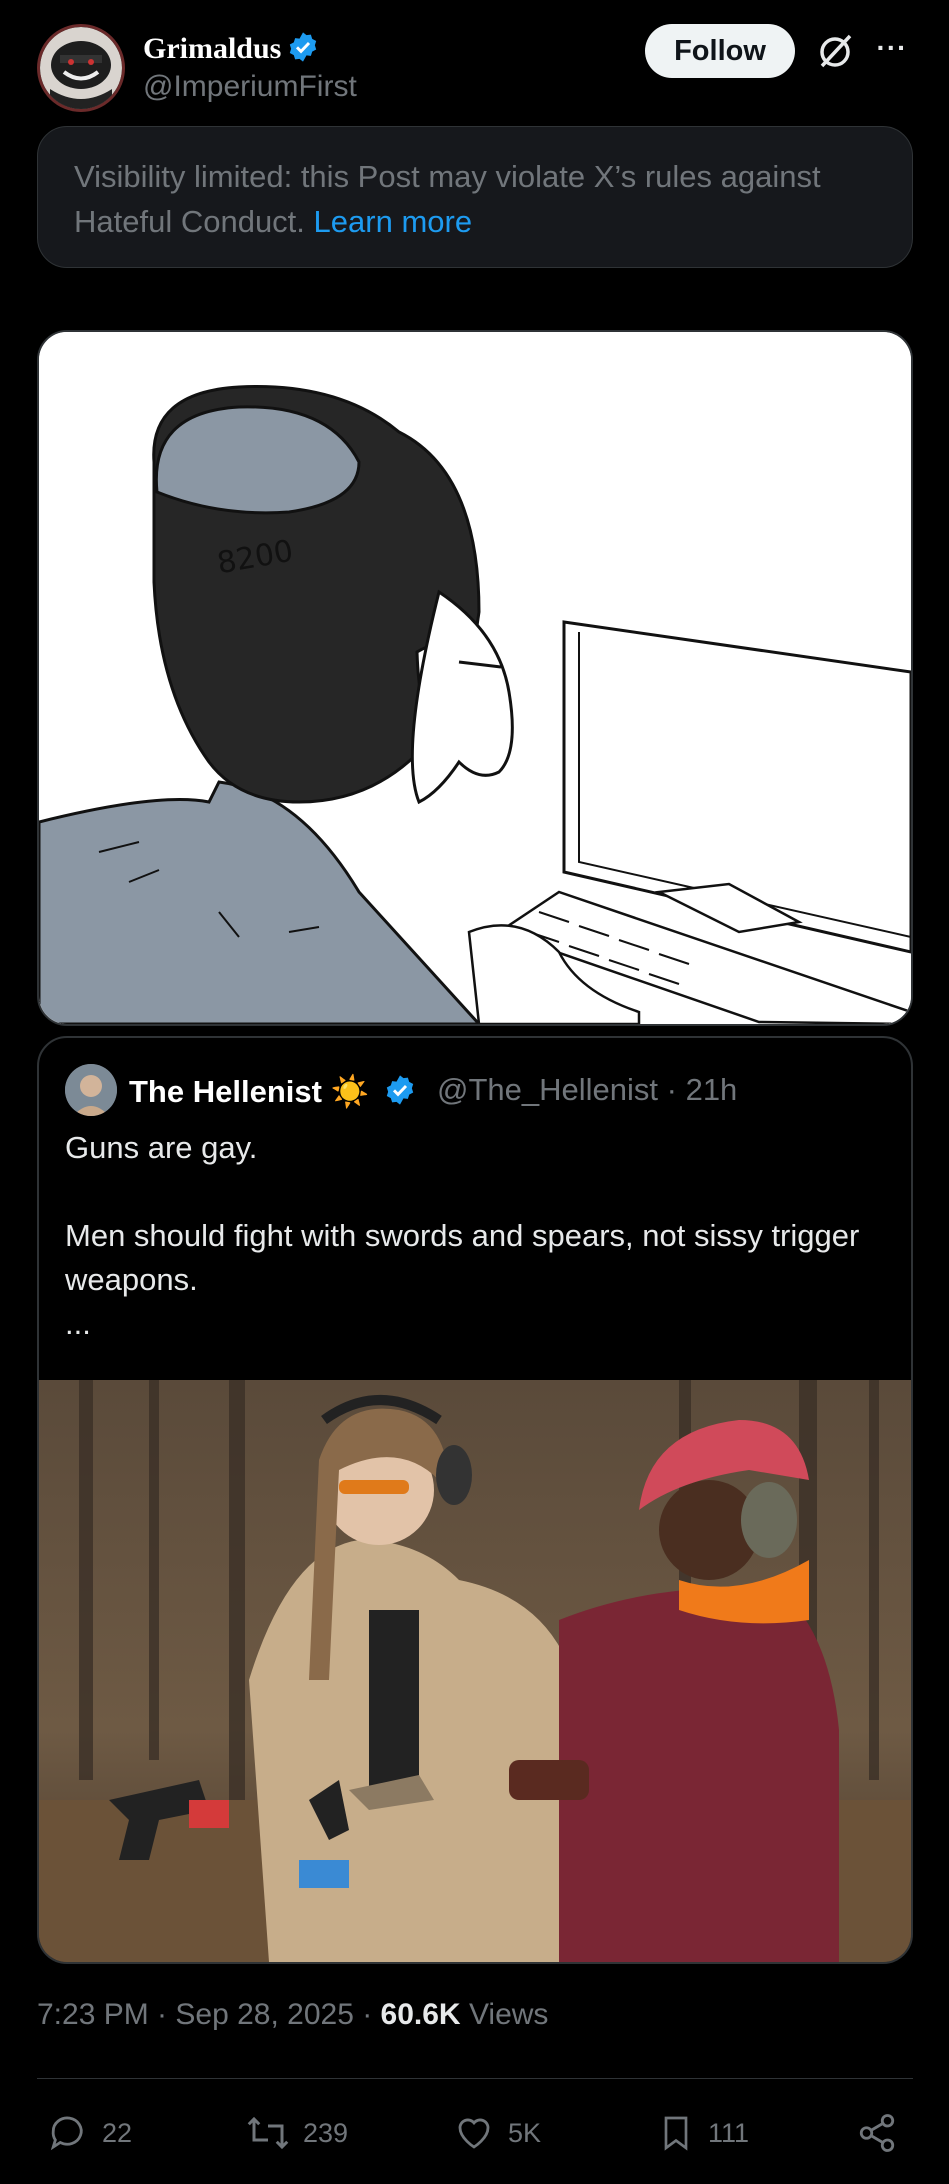 The width and height of the screenshot is (949, 2184). What do you see at coordinates (676, 2133) in the screenshot?
I see `bookmark-icon` at bounding box center [676, 2133].